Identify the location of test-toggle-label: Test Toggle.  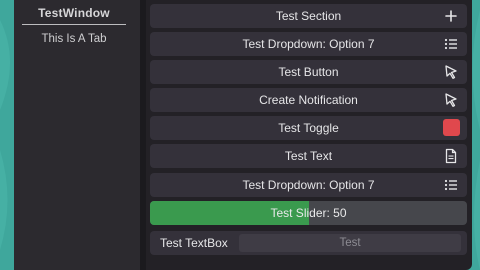
(308, 128).